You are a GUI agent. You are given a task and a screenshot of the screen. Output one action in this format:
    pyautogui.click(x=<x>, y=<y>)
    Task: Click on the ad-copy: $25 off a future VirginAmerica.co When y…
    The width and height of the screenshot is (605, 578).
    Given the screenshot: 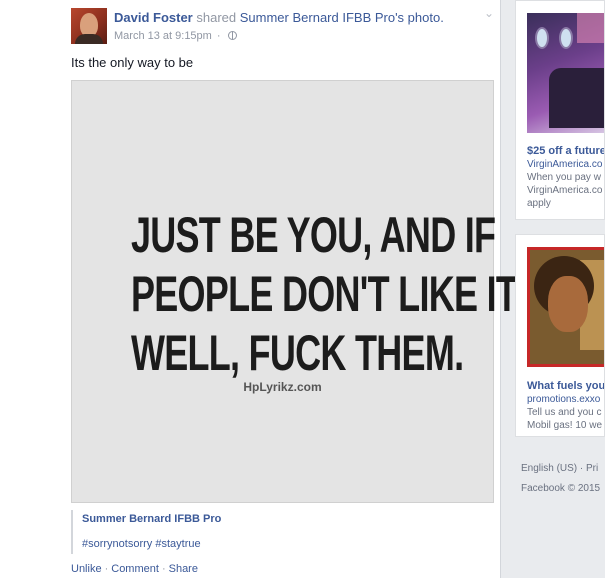 What is the action you would take?
    pyautogui.click(x=565, y=177)
    